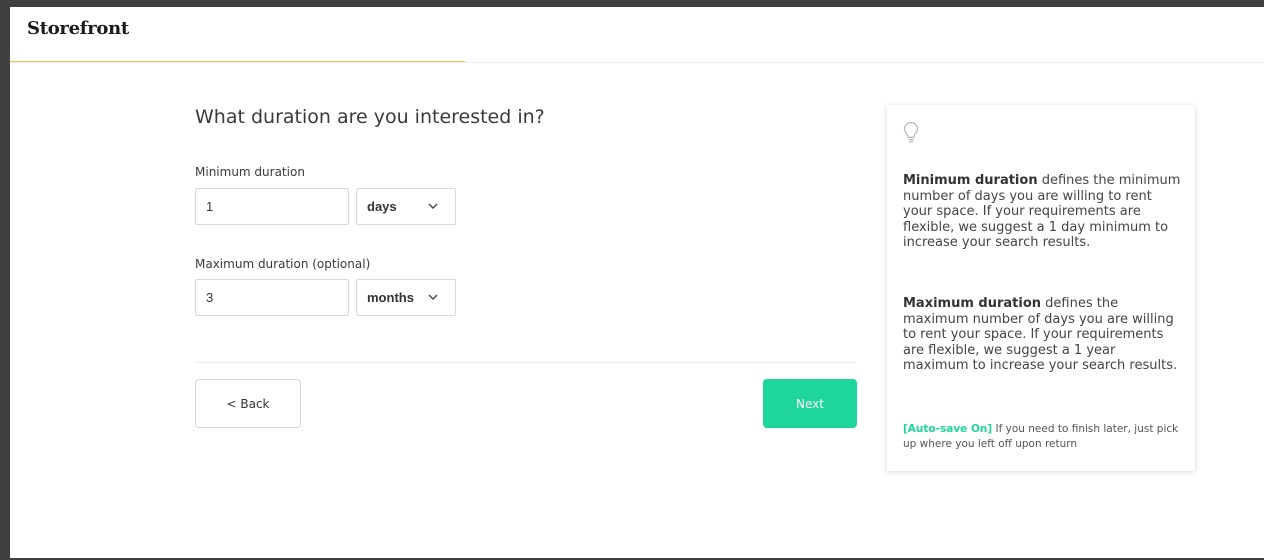  Describe the element at coordinates (637, 35) in the screenshot. I see `top-header: Storefront` at that location.